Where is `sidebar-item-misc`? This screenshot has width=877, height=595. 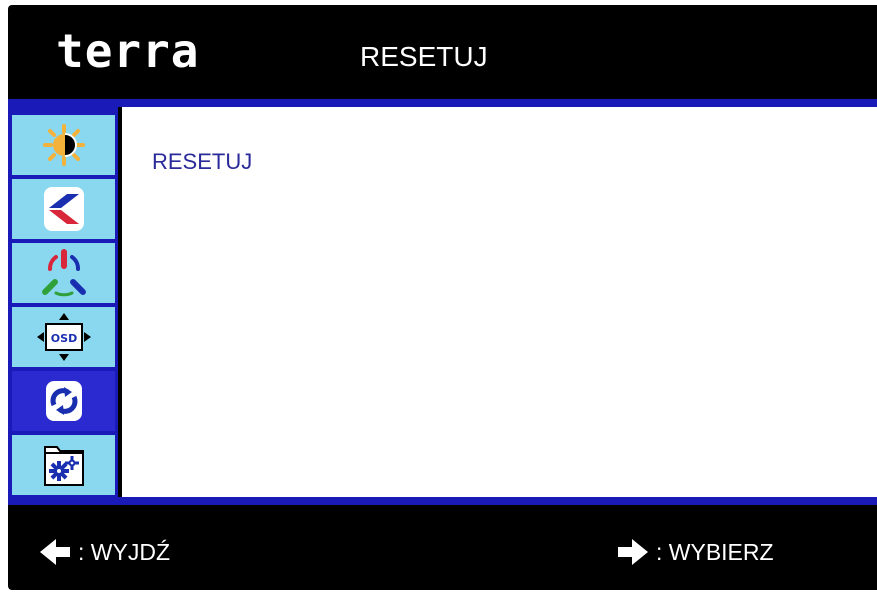 sidebar-item-misc is located at coordinates (63, 465).